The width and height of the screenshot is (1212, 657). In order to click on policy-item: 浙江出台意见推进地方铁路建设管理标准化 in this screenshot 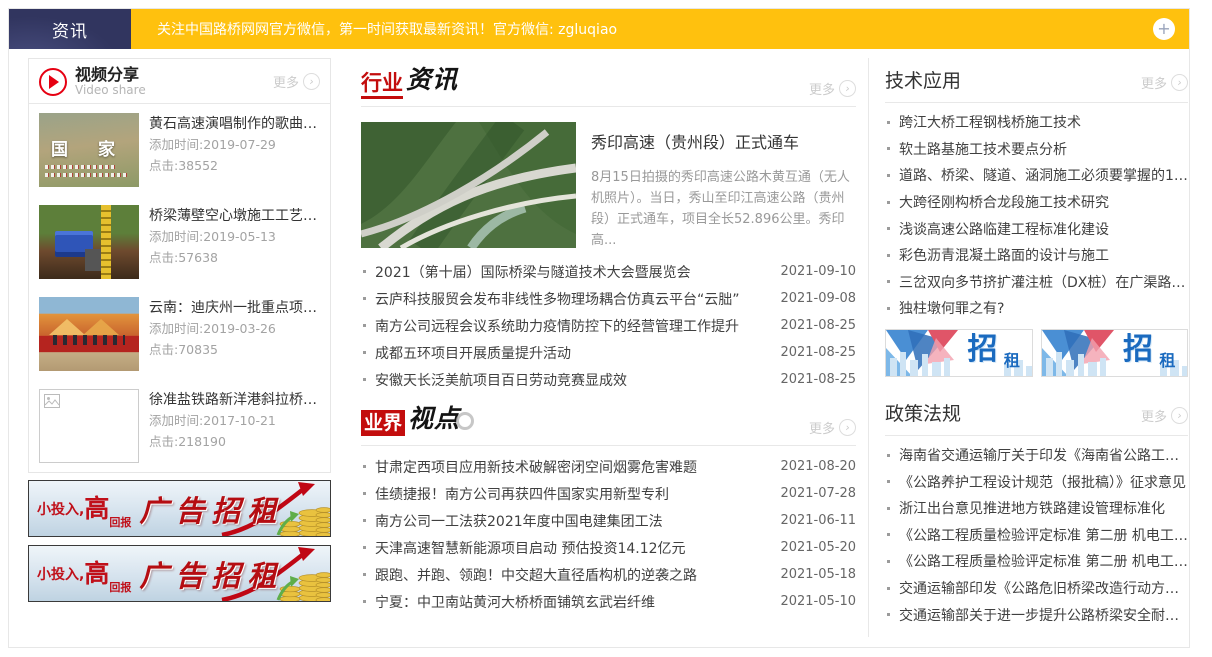, I will do `click(1036, 508)`.